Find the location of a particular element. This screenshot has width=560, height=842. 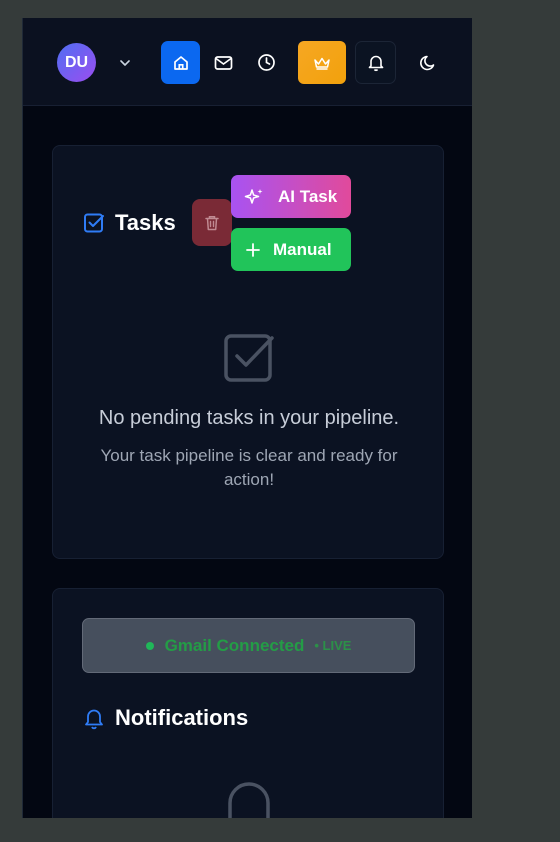

notifications-button is located at coordinates (375, 62).